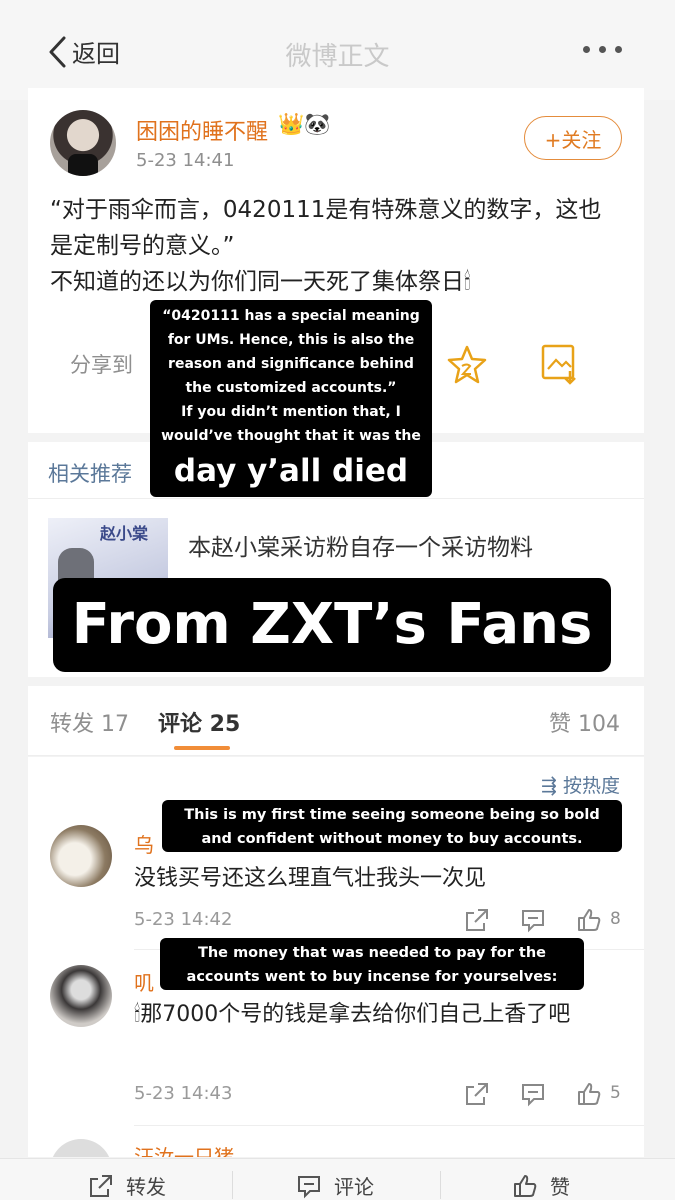  Describe the element at coordinates (291, 412) in the screenshot. I see `caption-line: If you didn’t mention that, I` at that location.